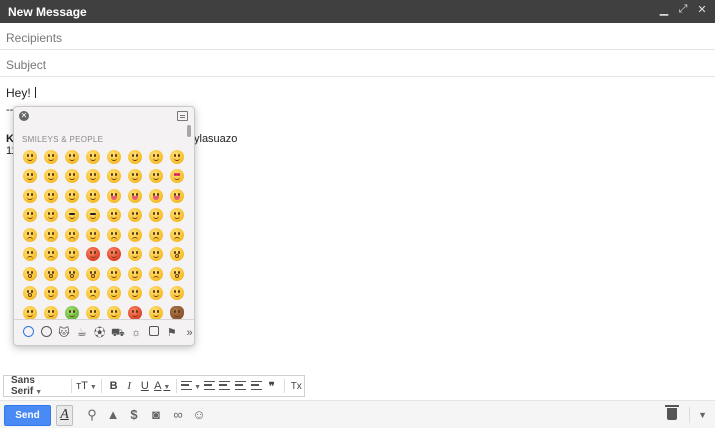  What do you see at coordinates (71, 177) in the screenshot?
I see `emoji-halo` at bounding box center [71, 177].